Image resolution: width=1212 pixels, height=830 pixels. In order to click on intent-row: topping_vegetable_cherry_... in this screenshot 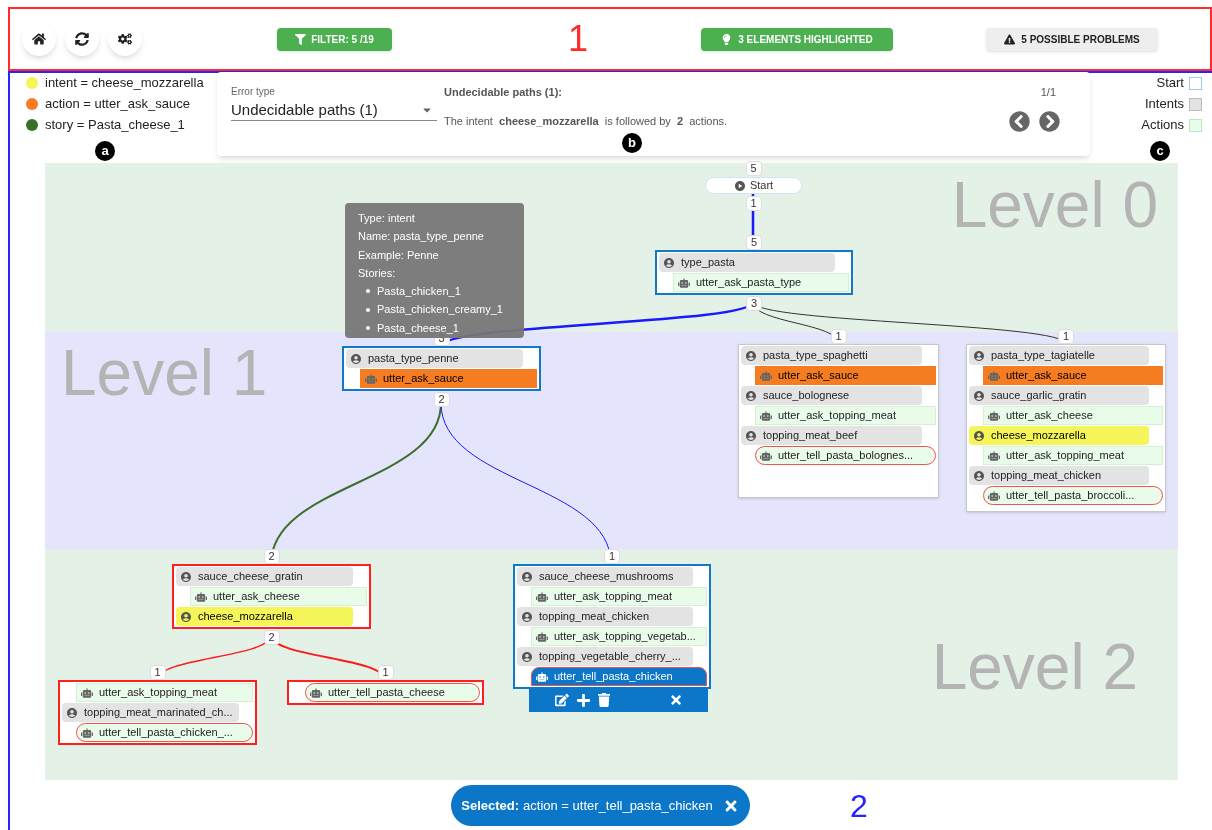, I will do `click(605, 656)`.